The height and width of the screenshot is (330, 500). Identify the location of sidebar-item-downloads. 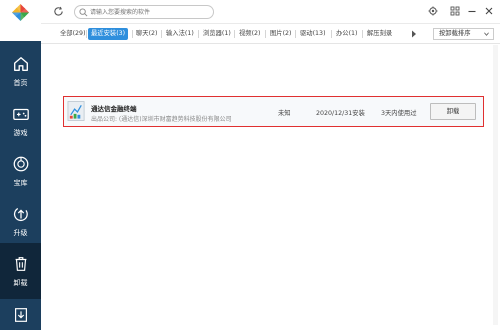
(20, 314).